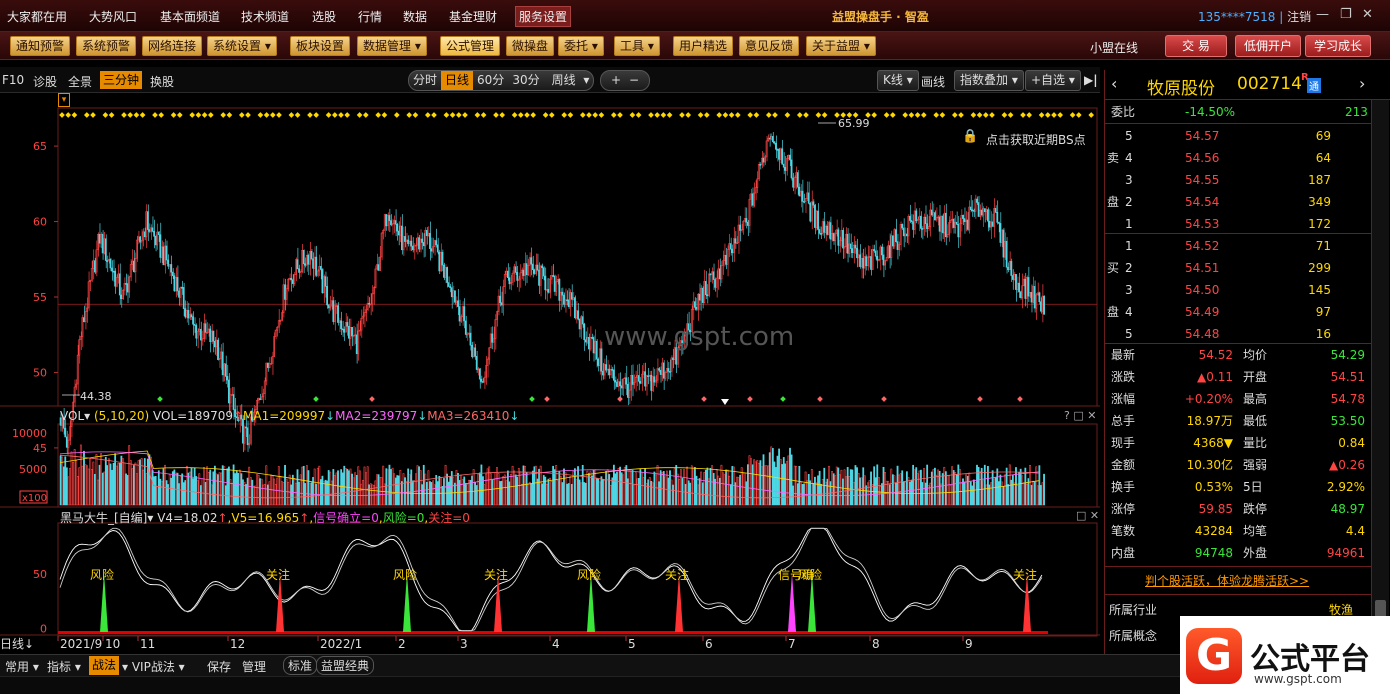  What do you see at coordinates (933, 81) in the screenshot?
I see `draw-line-button: 画线` at bounding box center [933, 81].